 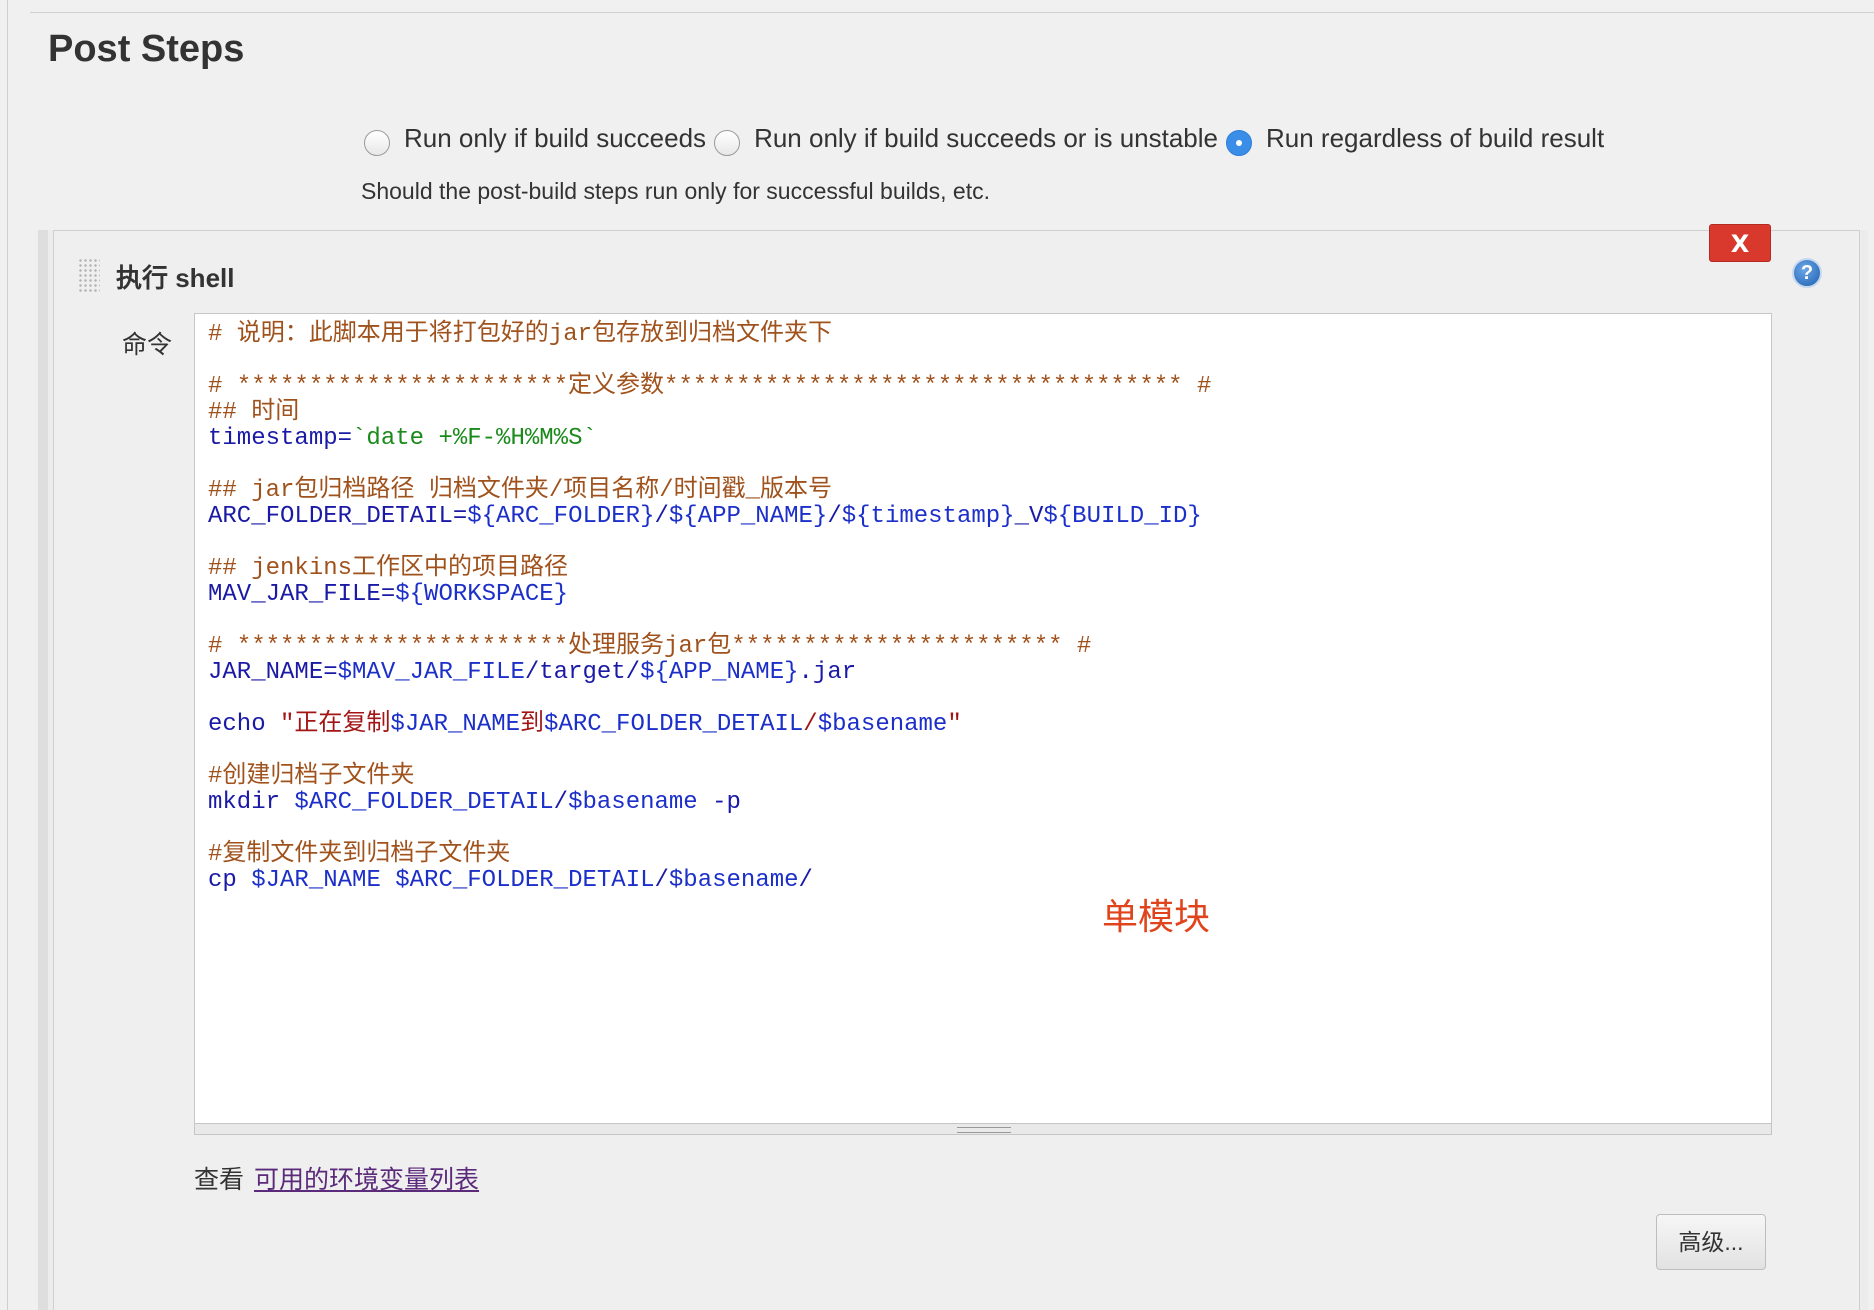 What do you see at coordinates (1435, 137) in the screenshot?
I see `radio-label: Run regardless of build result` at bounding box center [1435, 137].